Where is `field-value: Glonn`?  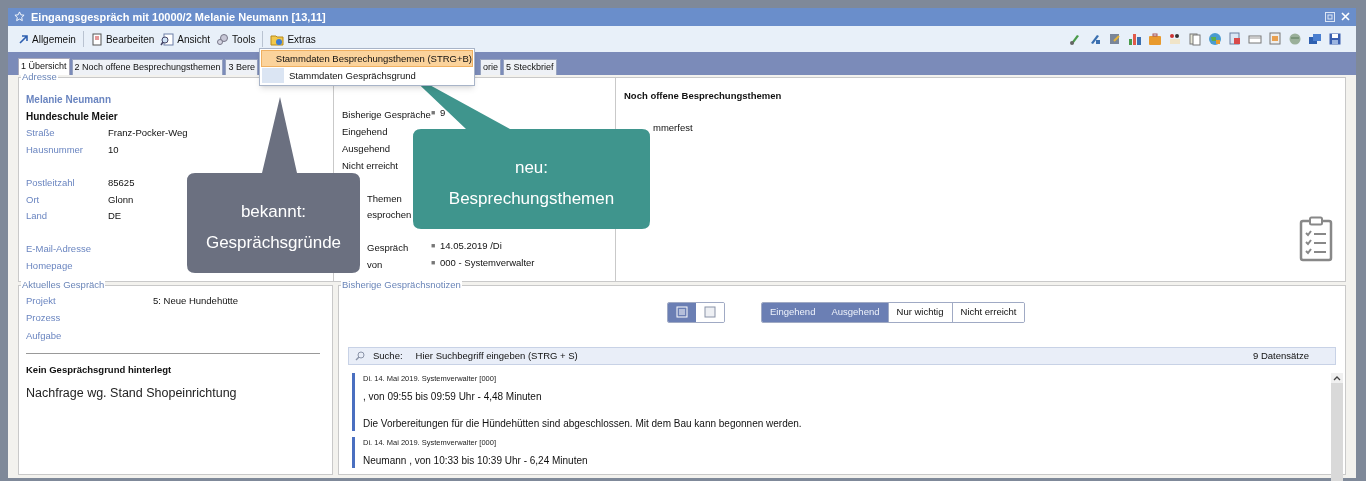 field-value: Glonn is located at coordinates (121, 199).